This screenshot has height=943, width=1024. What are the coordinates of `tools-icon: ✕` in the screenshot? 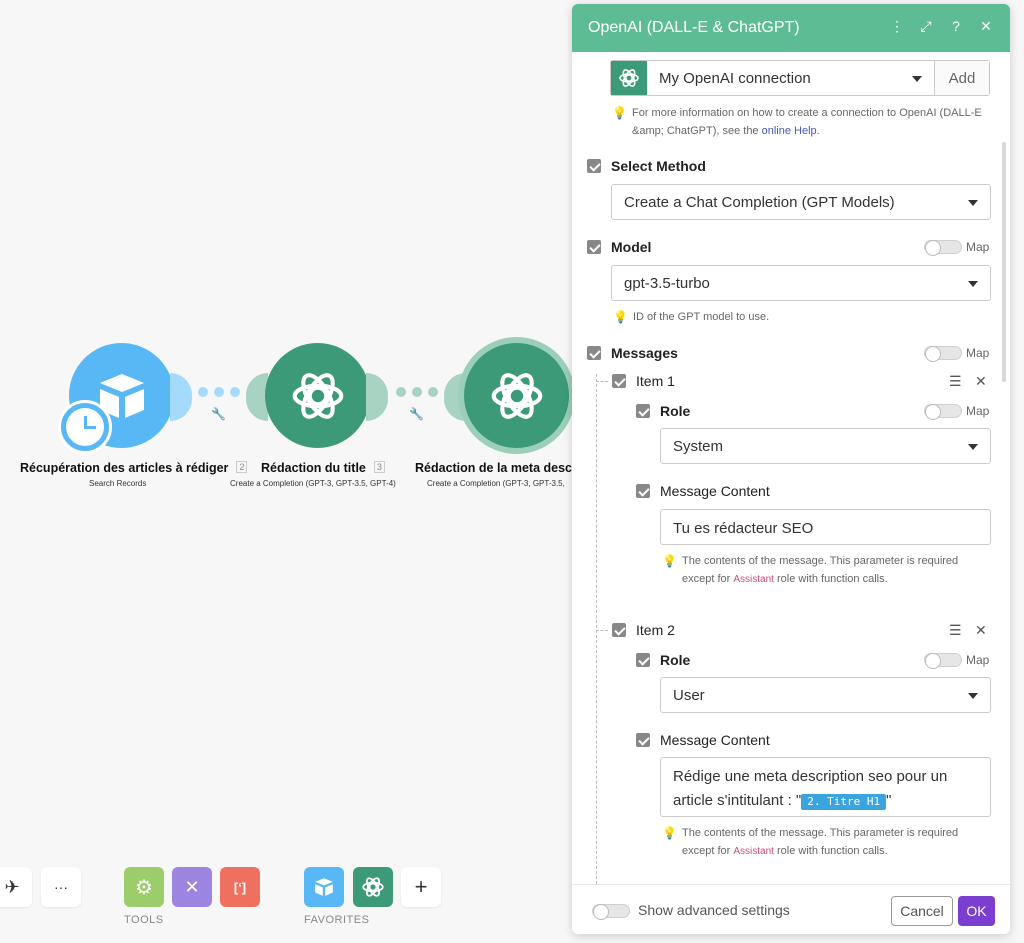 It's located at (192, 886).